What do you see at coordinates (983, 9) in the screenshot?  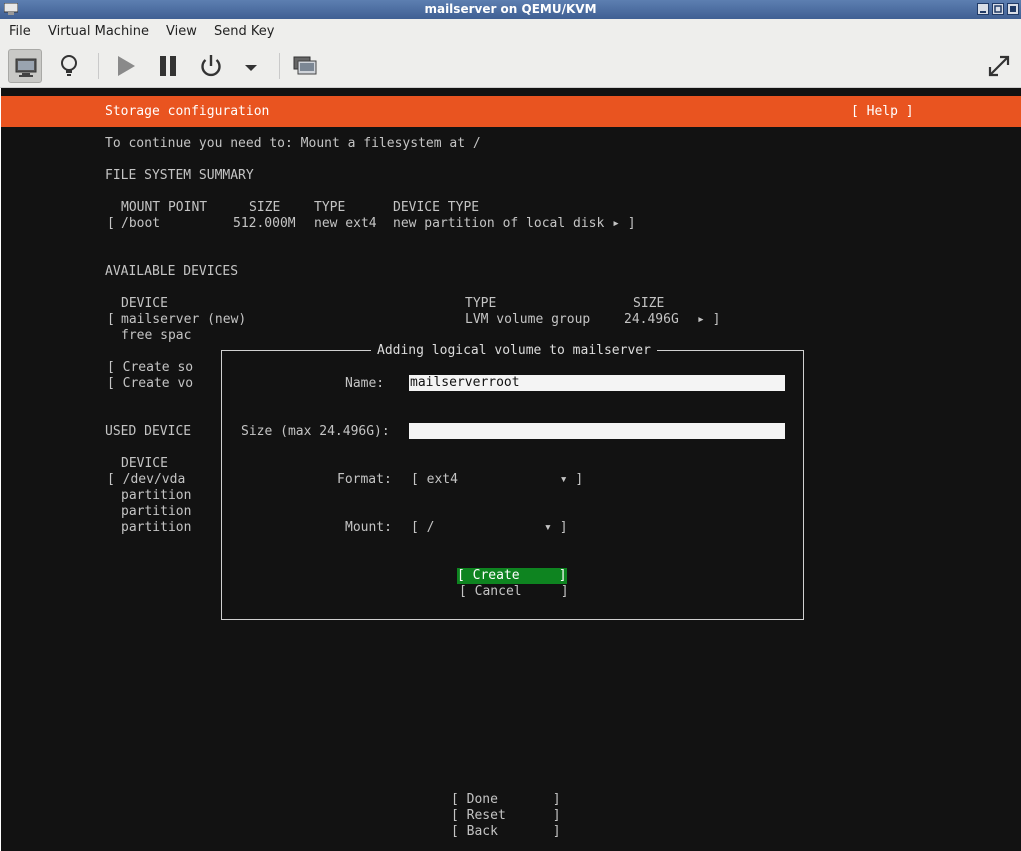 I see `minimize-icon` at bounding box center [983, 9].